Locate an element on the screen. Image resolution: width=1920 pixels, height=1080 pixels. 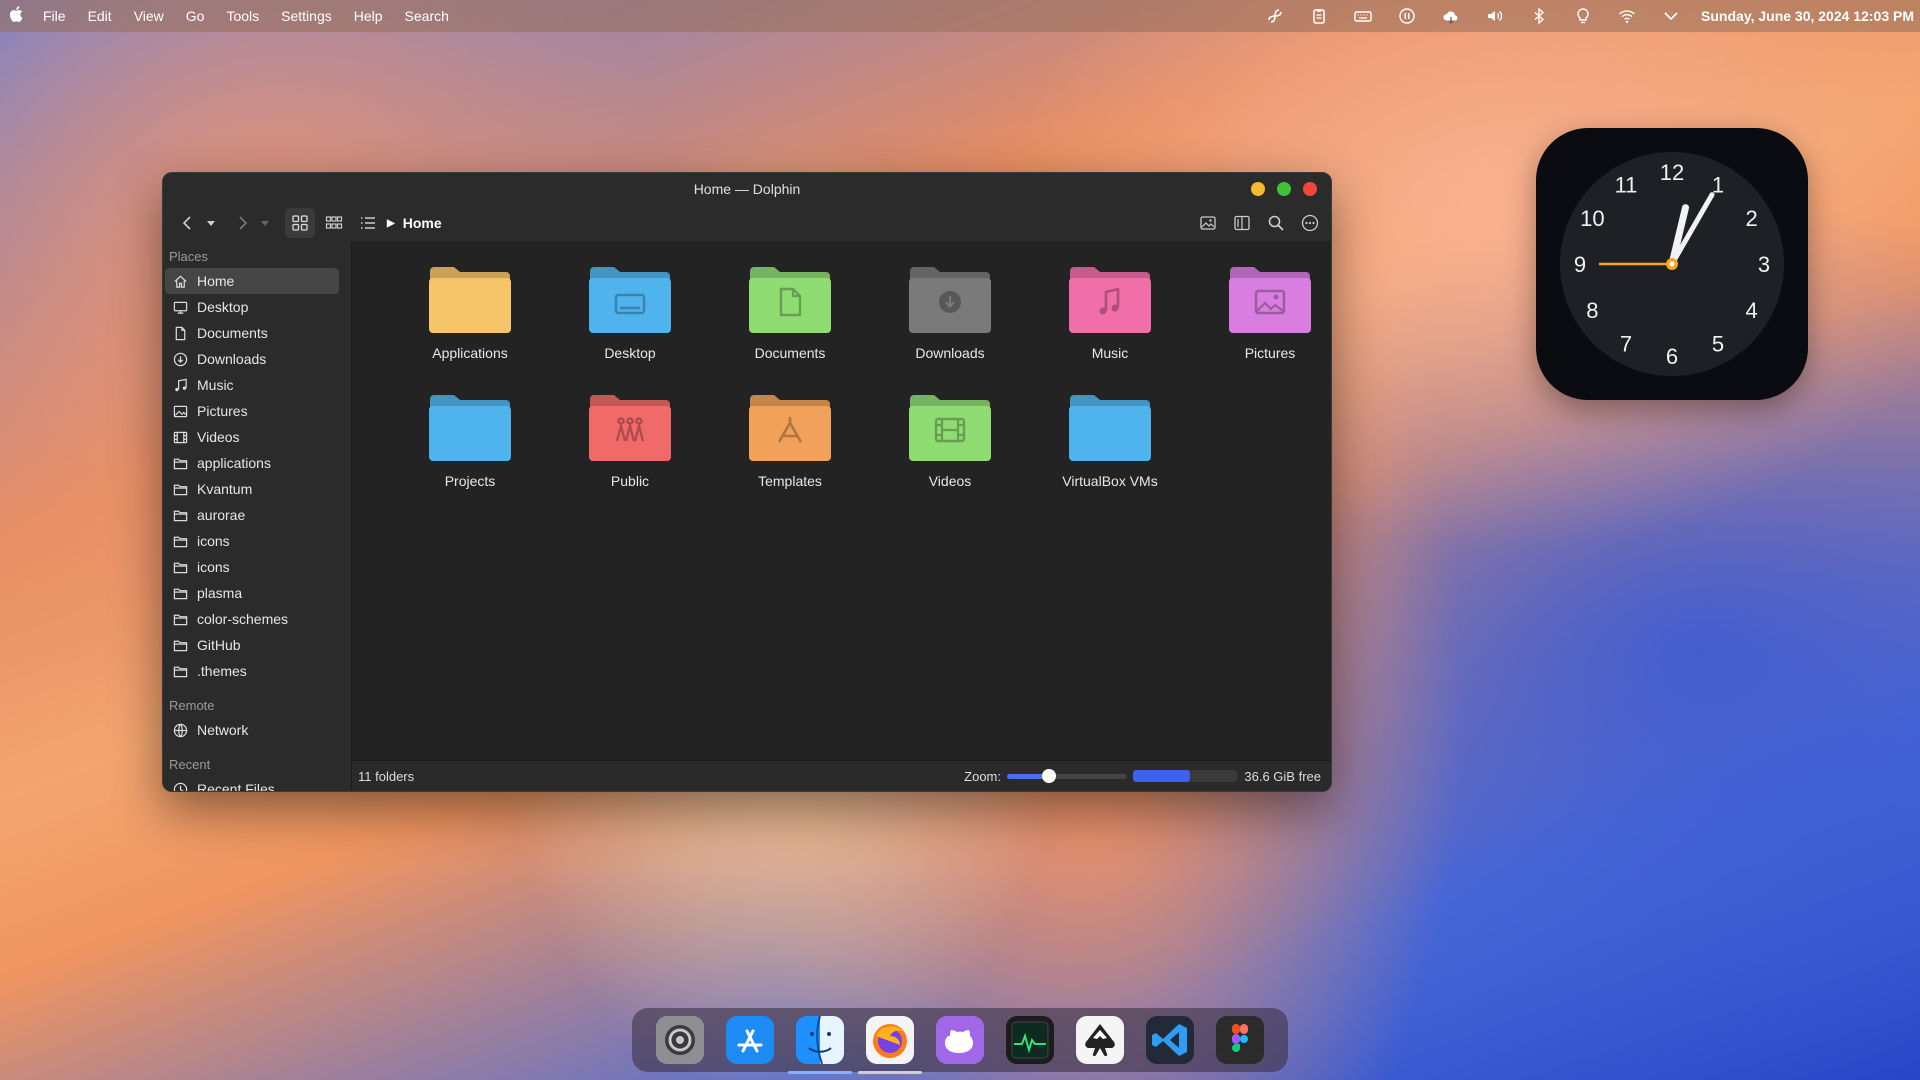
sidebar-item-music: Music is located at coordinates (252, 385).